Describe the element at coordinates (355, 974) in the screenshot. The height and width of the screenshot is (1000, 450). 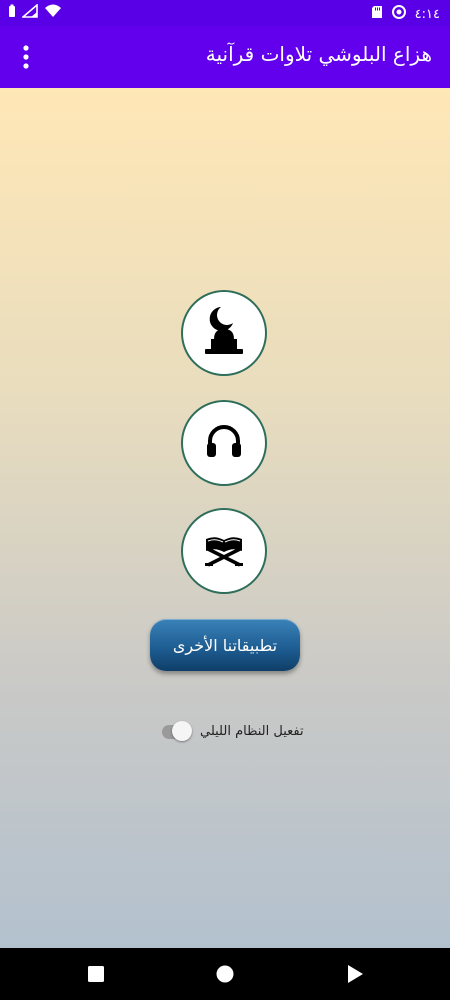
I see `back-icon` at that location.